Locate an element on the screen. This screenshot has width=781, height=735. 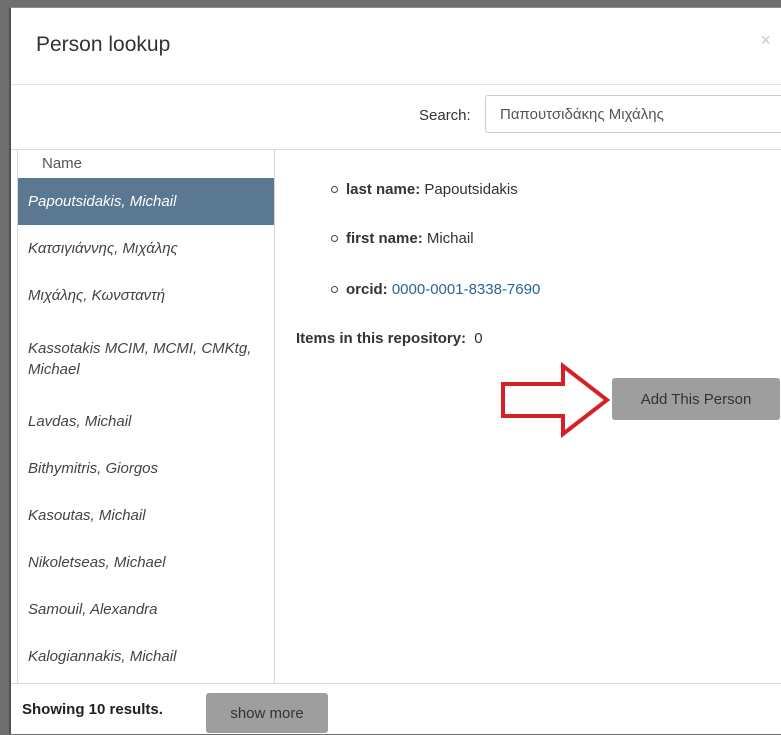
search-label: Search: is located at coordinates (445, 115).